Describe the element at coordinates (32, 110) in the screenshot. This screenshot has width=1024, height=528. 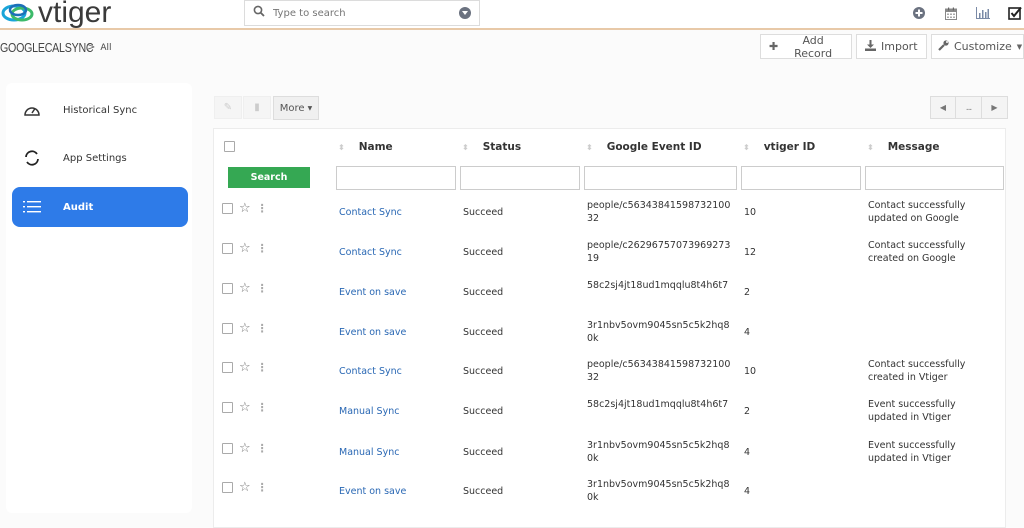
I see `gauge-icon` at that location.